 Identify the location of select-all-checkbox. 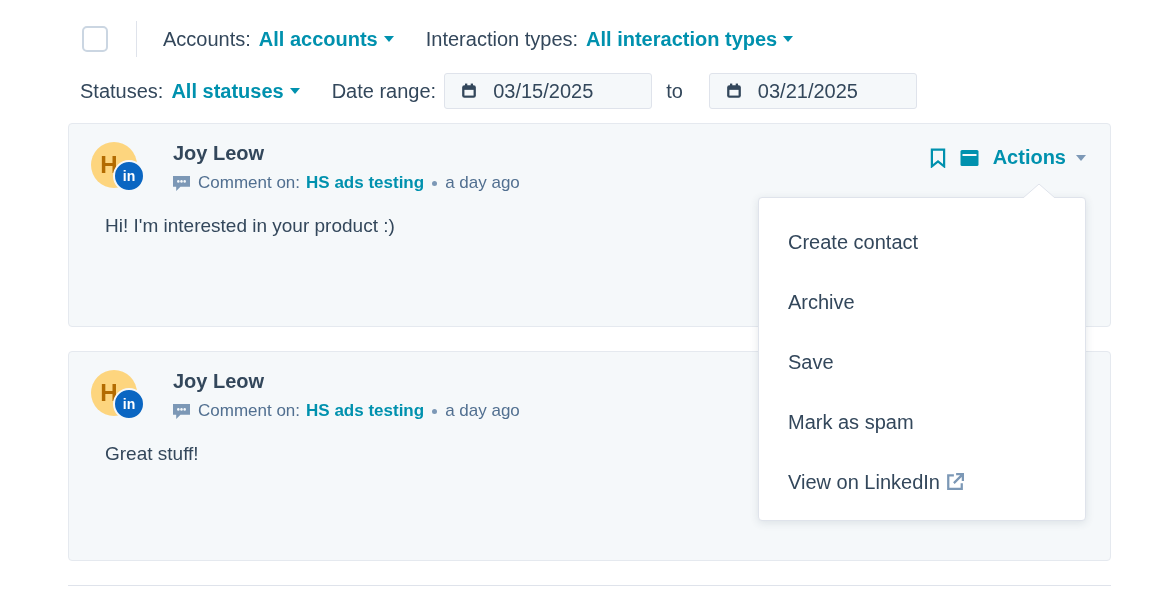
(95, 39).